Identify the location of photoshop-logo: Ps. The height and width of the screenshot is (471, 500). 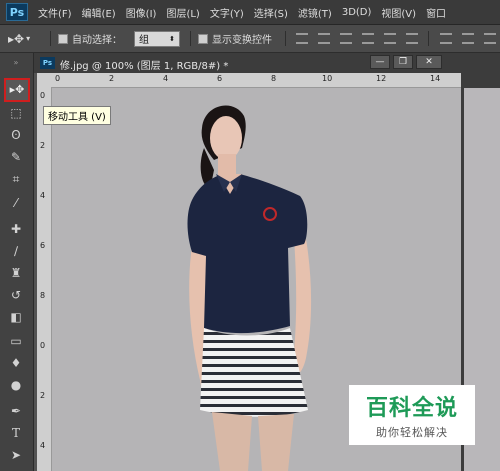
(17, 12).